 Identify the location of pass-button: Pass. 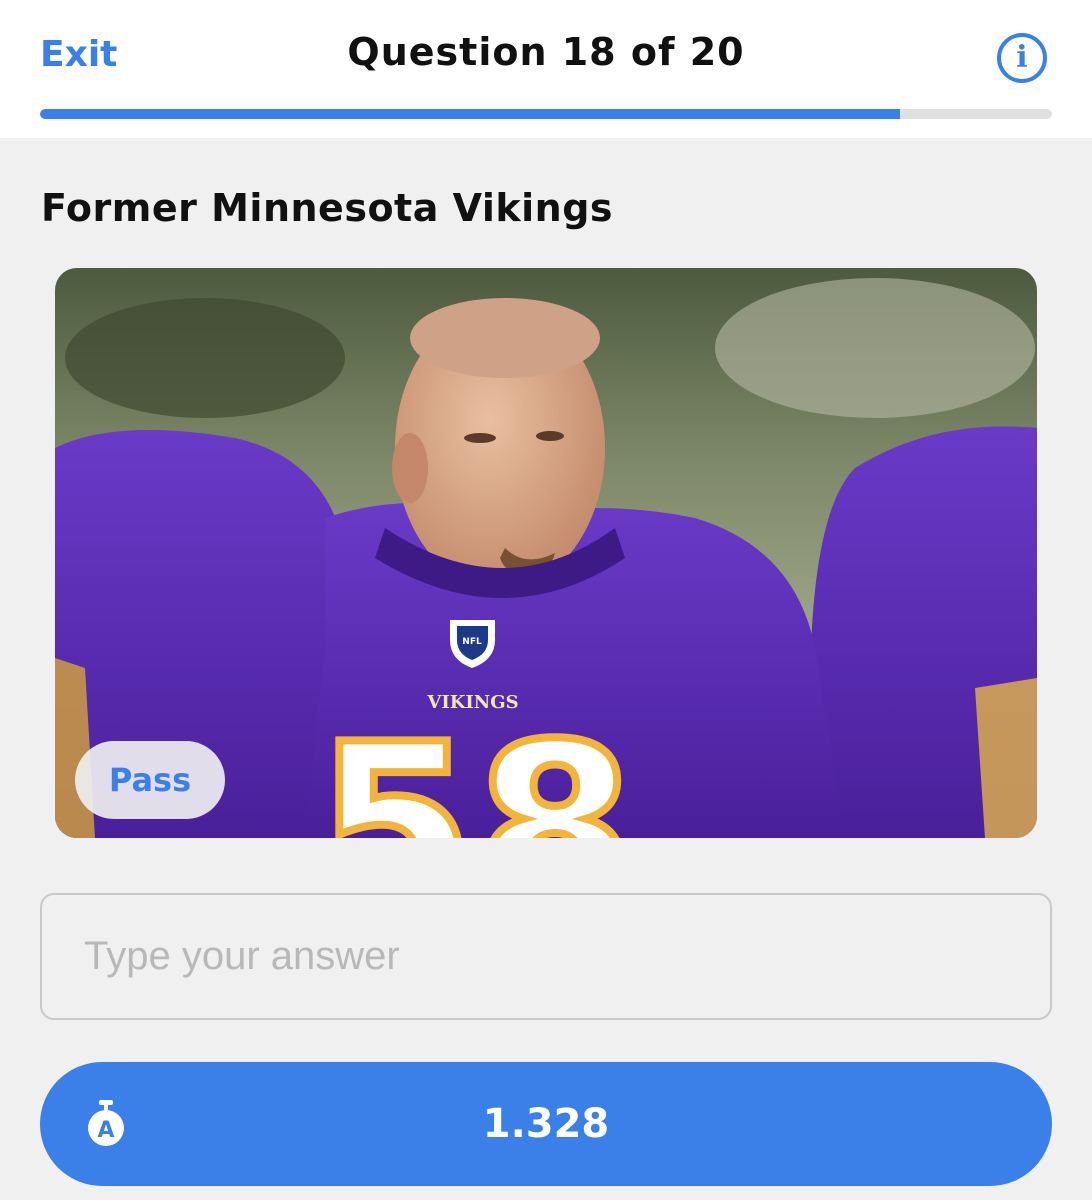
(150, 780).